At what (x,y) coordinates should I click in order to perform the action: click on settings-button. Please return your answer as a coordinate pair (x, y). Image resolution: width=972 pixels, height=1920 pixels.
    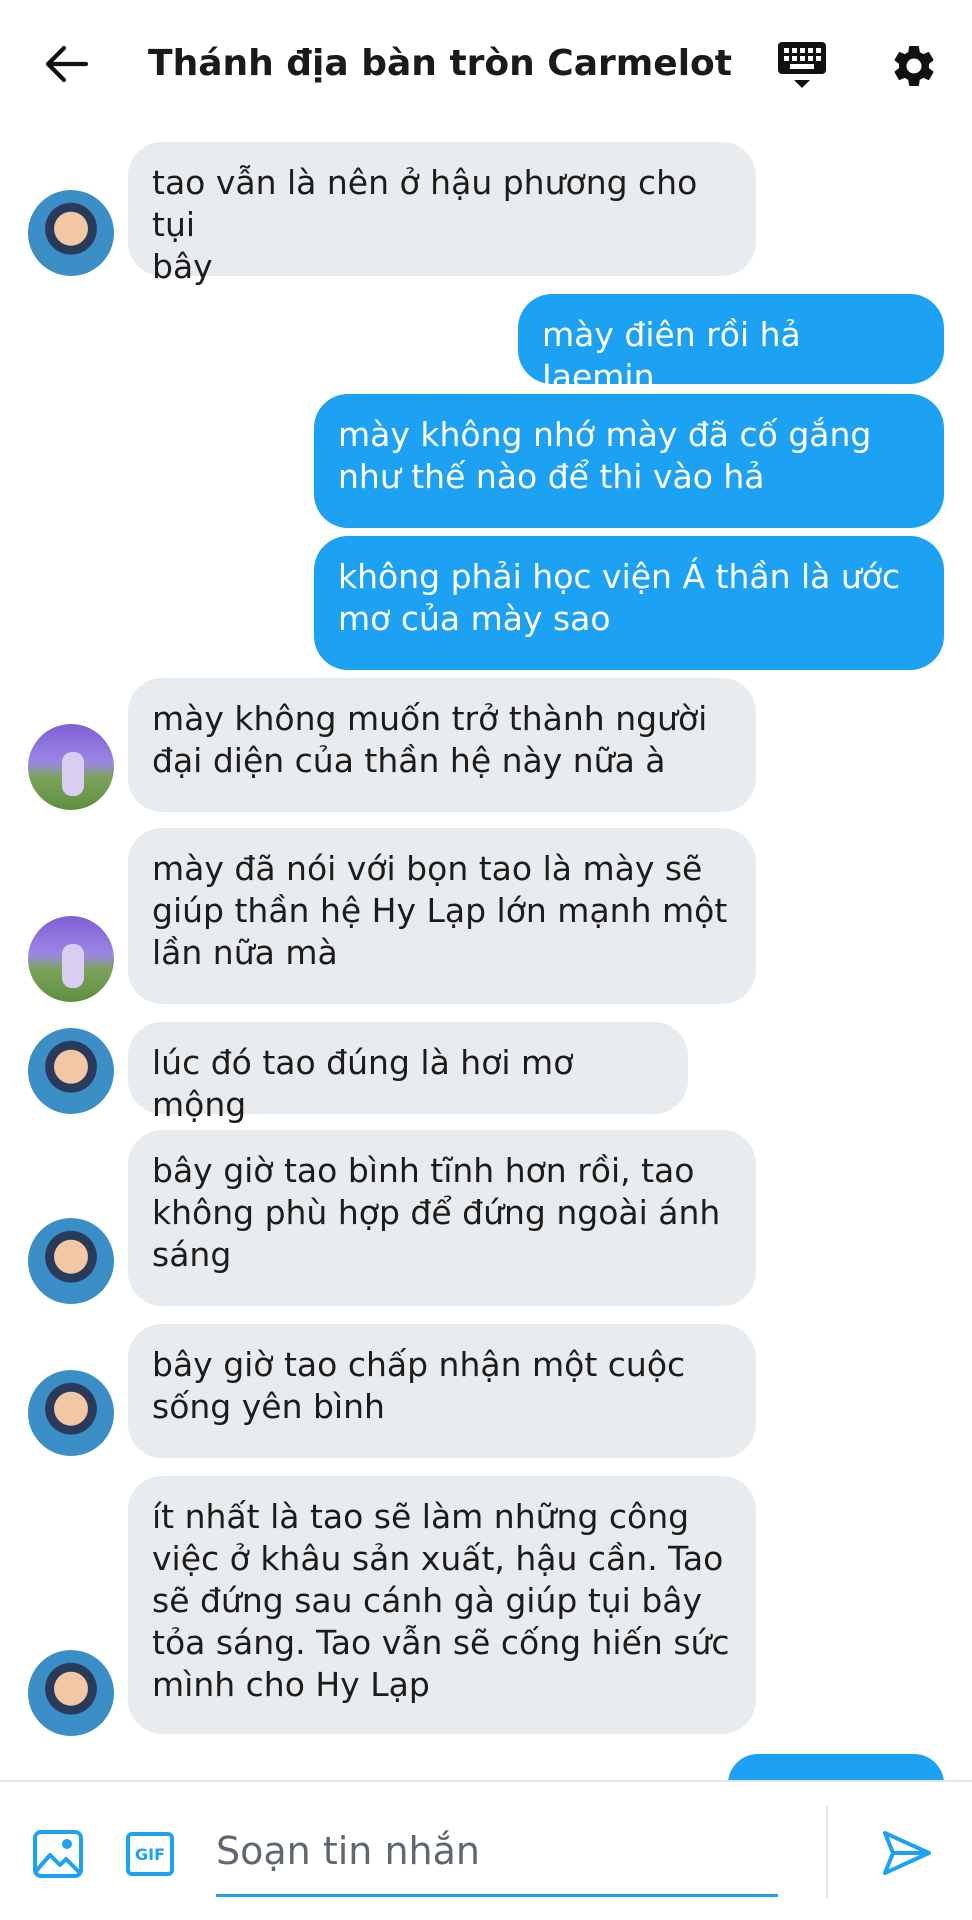
    Looking at the image, I should click on (914, 66).